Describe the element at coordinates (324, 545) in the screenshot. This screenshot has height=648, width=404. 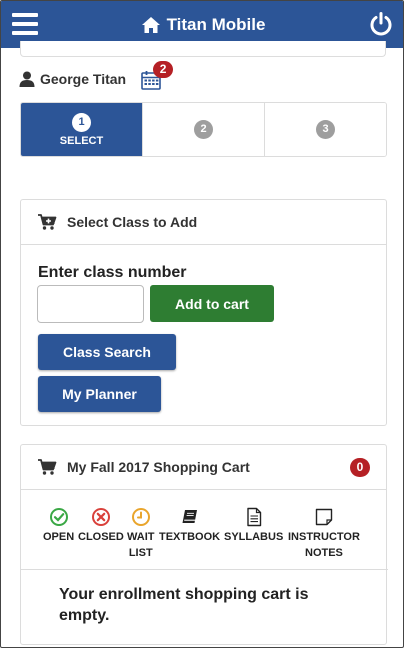
I see `legend-label: INSTRUCTOR NOTES` at that location.